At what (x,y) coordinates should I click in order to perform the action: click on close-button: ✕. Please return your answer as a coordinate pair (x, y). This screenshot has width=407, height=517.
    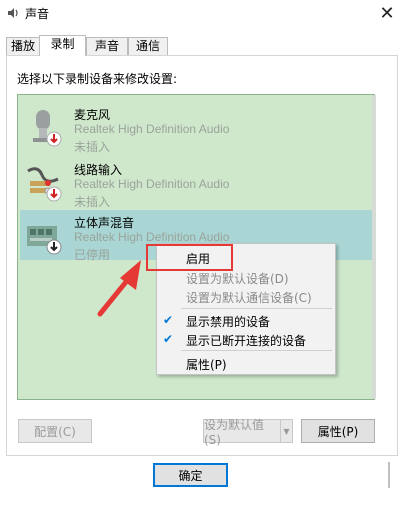
    Looking at the image, I should click on (387, 13).